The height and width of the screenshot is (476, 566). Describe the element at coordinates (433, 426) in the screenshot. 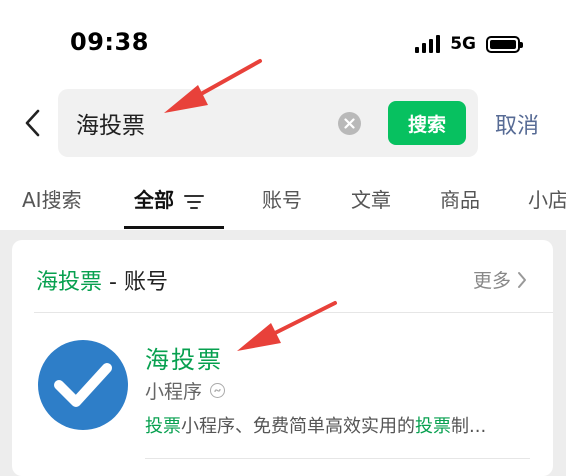

I see `desc-keyword-2: 投票` at that location.